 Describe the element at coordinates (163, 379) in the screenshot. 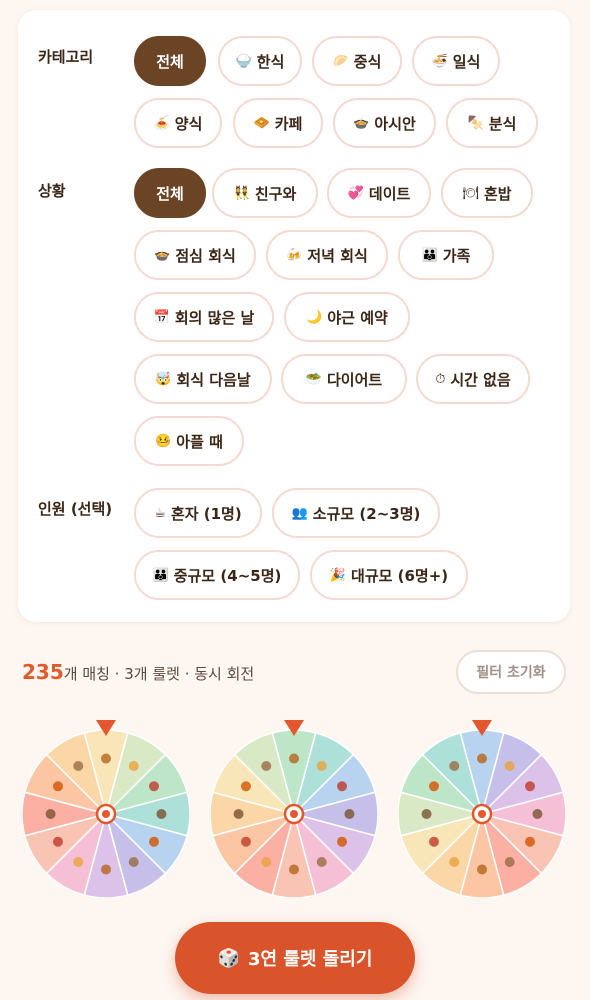

I see `exploding-head-icon: 🤯` at that location.